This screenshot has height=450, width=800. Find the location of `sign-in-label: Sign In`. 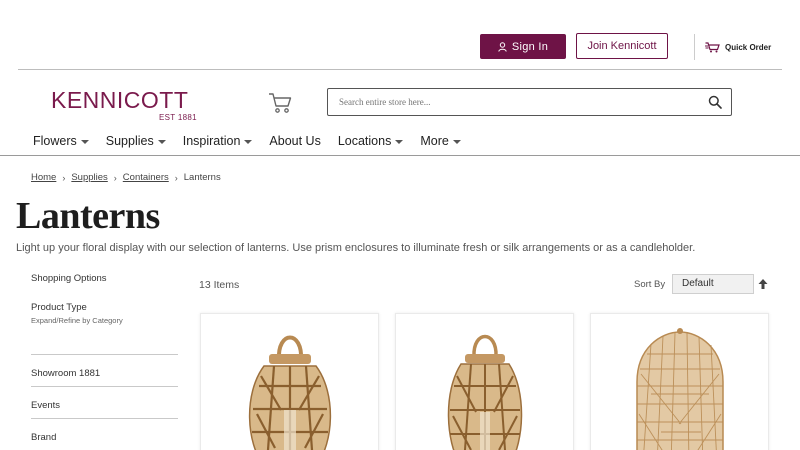

sign-in-label: Sign In is located at coordinates (530, 46).